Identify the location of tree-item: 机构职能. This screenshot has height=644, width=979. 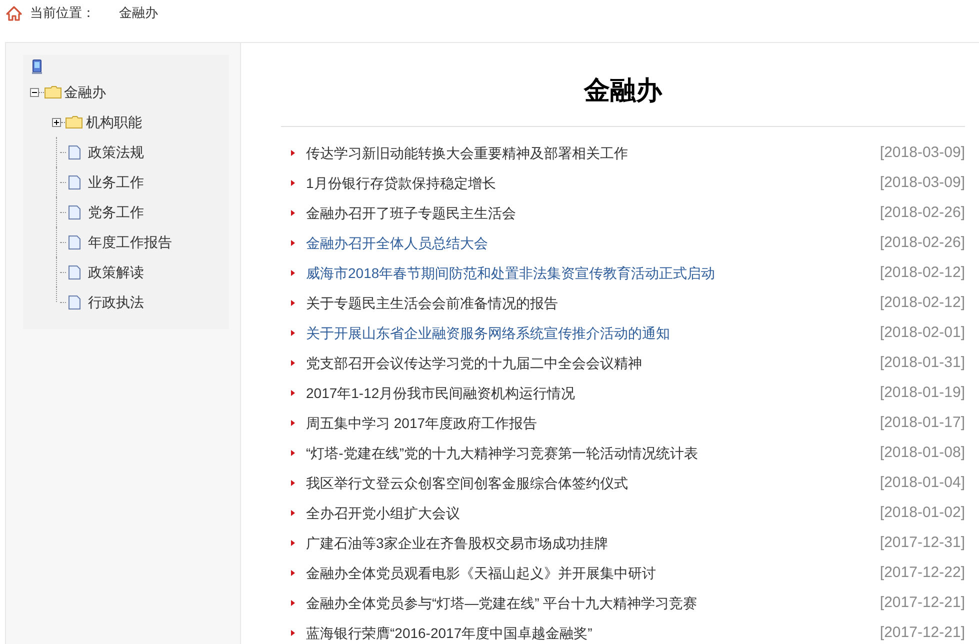
(114, 122).